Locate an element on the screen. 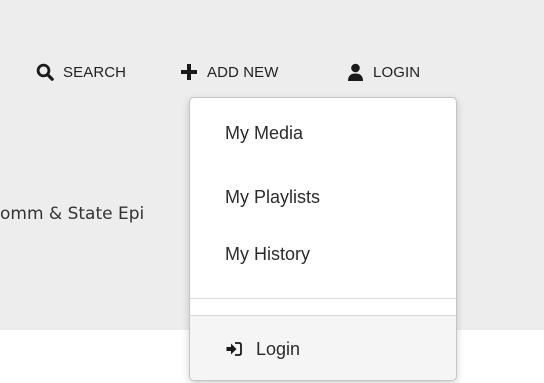 The height and width of the screenshot is (383, 544). login-nav-button: LOGIN is located at coordinates (383, 72).